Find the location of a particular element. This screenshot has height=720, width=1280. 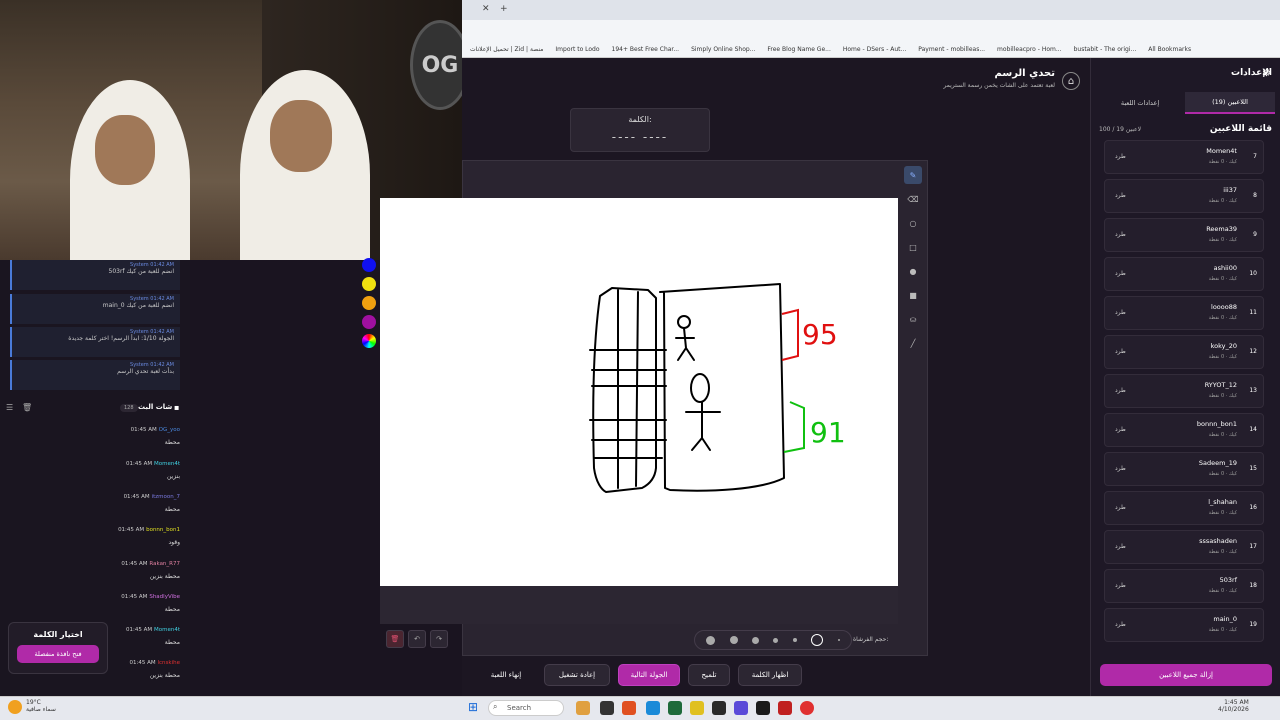

color-swatch-orange is located at coordinates (369, 303).